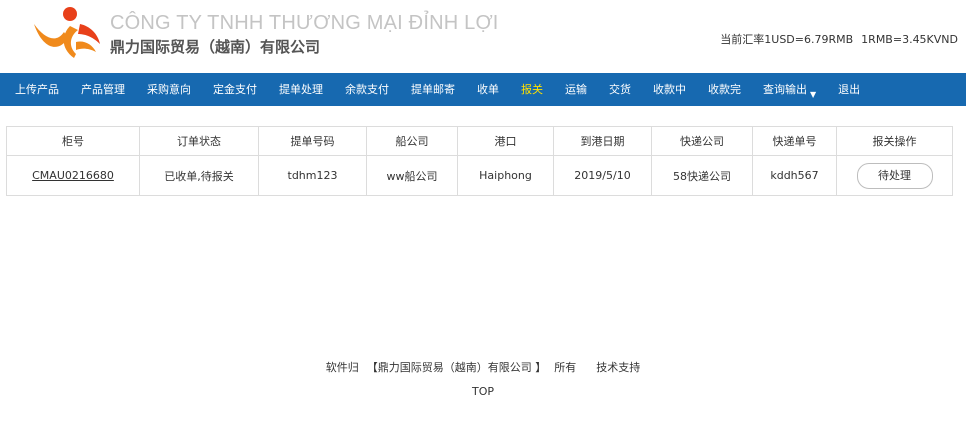  What do you see at coordinates (724, 89) in the screenshot?
I see `nav-item-collected: 收款完` at bounding box center [724, 89].